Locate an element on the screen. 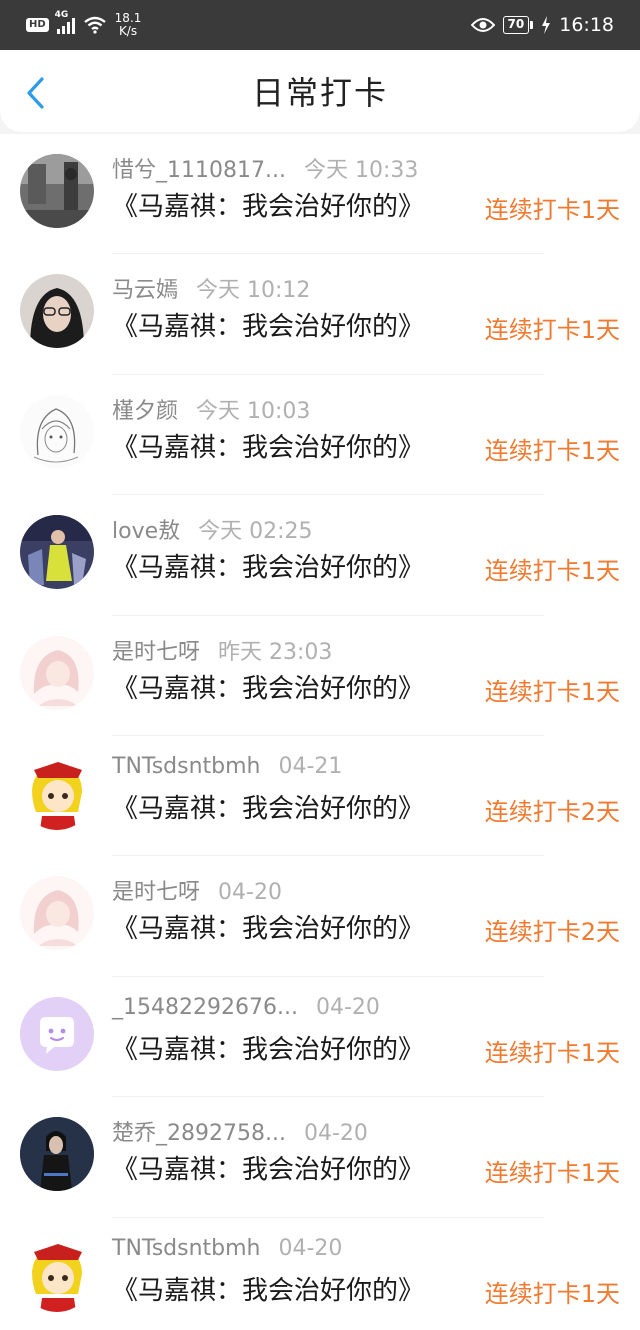 Image resolution: width=640 pixels, height=1330 pixels. nav-header: 日常打卡 is located at coordinates (320, 92).